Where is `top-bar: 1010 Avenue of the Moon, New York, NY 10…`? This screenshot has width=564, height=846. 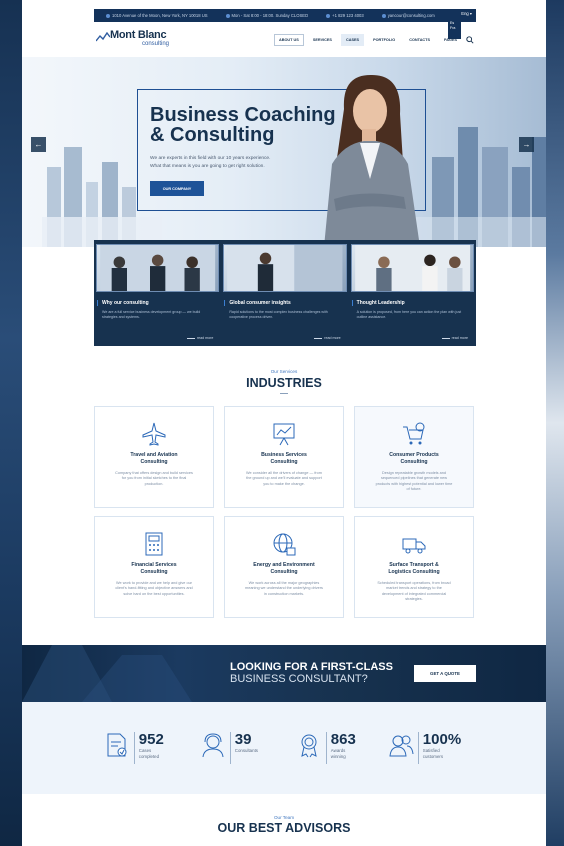
top-bar: 1010 Avenue of the Moon, New York, NY 10… is located at coordinates (285, 15).